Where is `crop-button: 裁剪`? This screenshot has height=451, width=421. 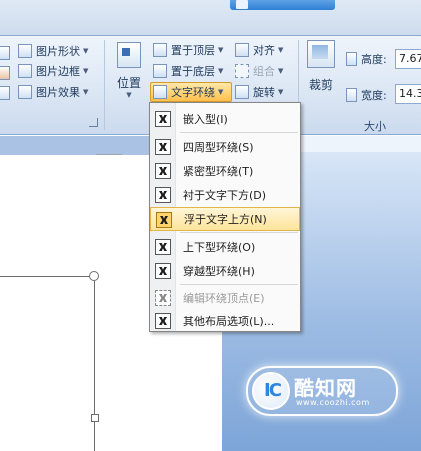 crop-button: 裁剪 is located at coordinates (321, 75).